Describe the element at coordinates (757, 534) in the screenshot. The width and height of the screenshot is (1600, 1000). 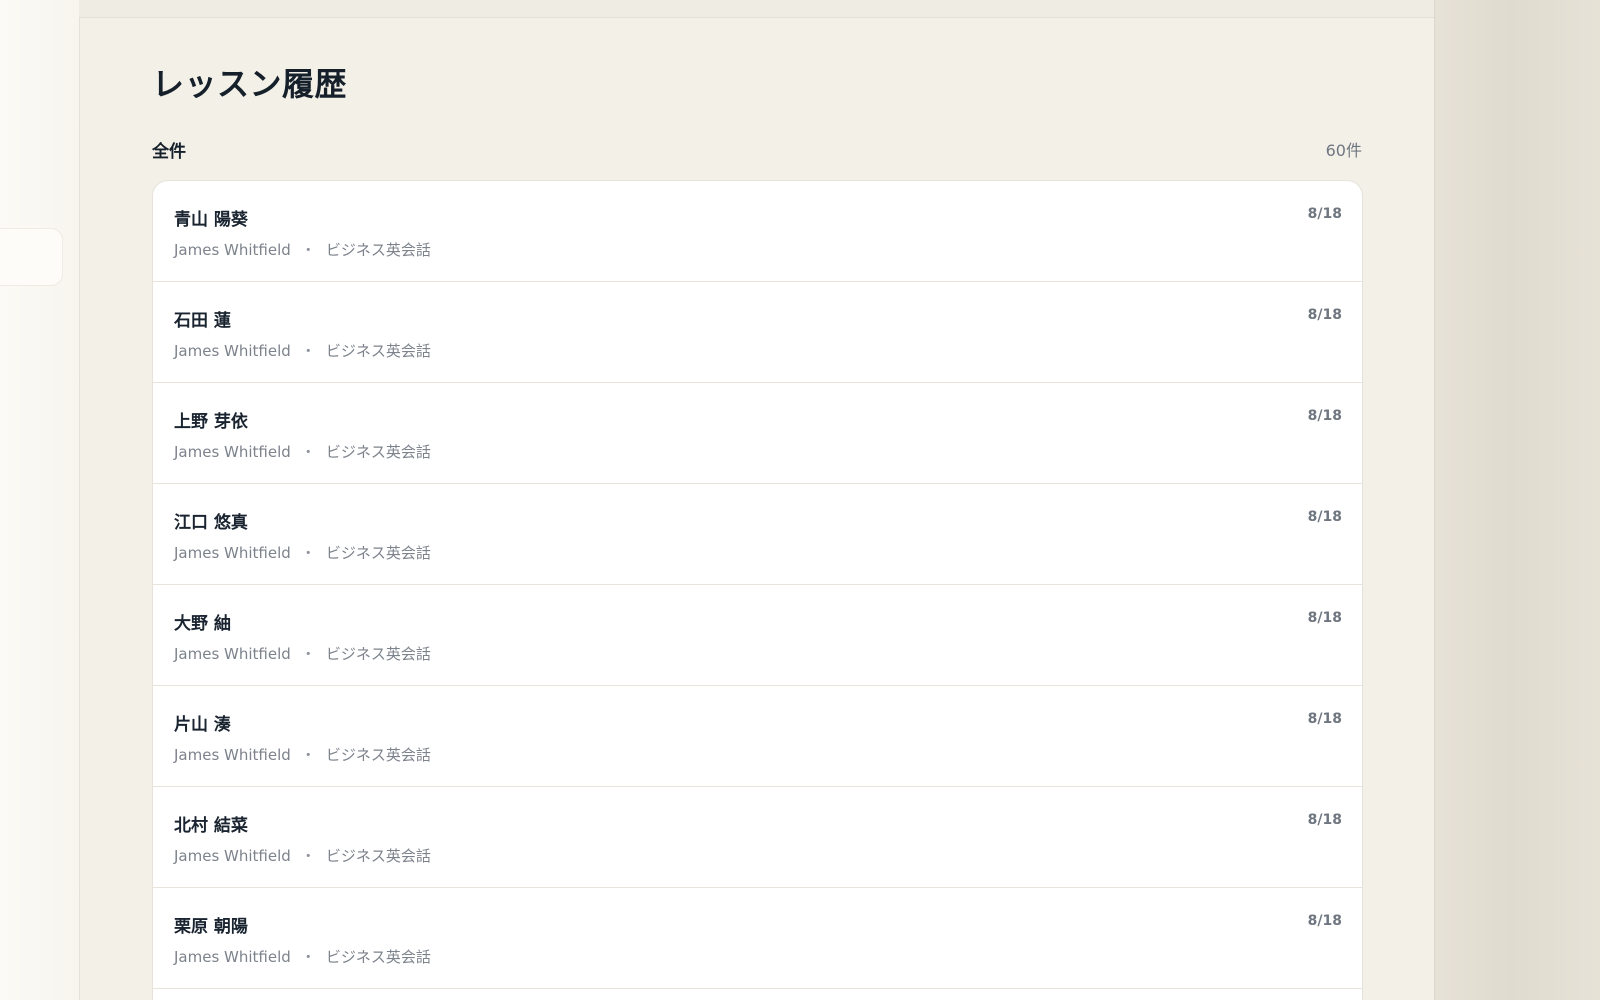
I see `lesson-row: 江口 悠真 James Whitfield ・ビジネス英会話 8/18` at that location.